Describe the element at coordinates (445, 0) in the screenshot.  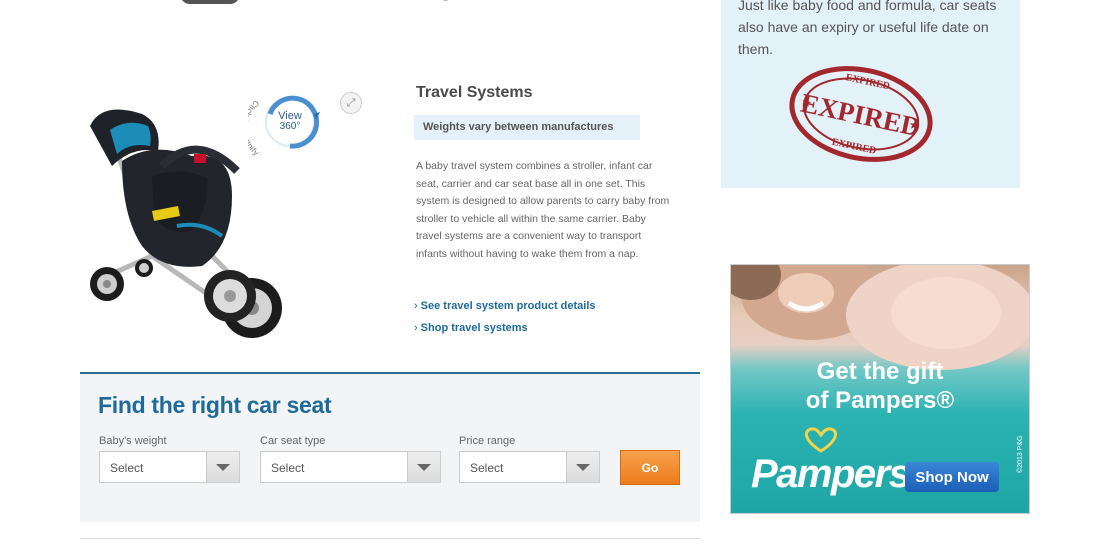
I see `previous-product-mark` at that location.